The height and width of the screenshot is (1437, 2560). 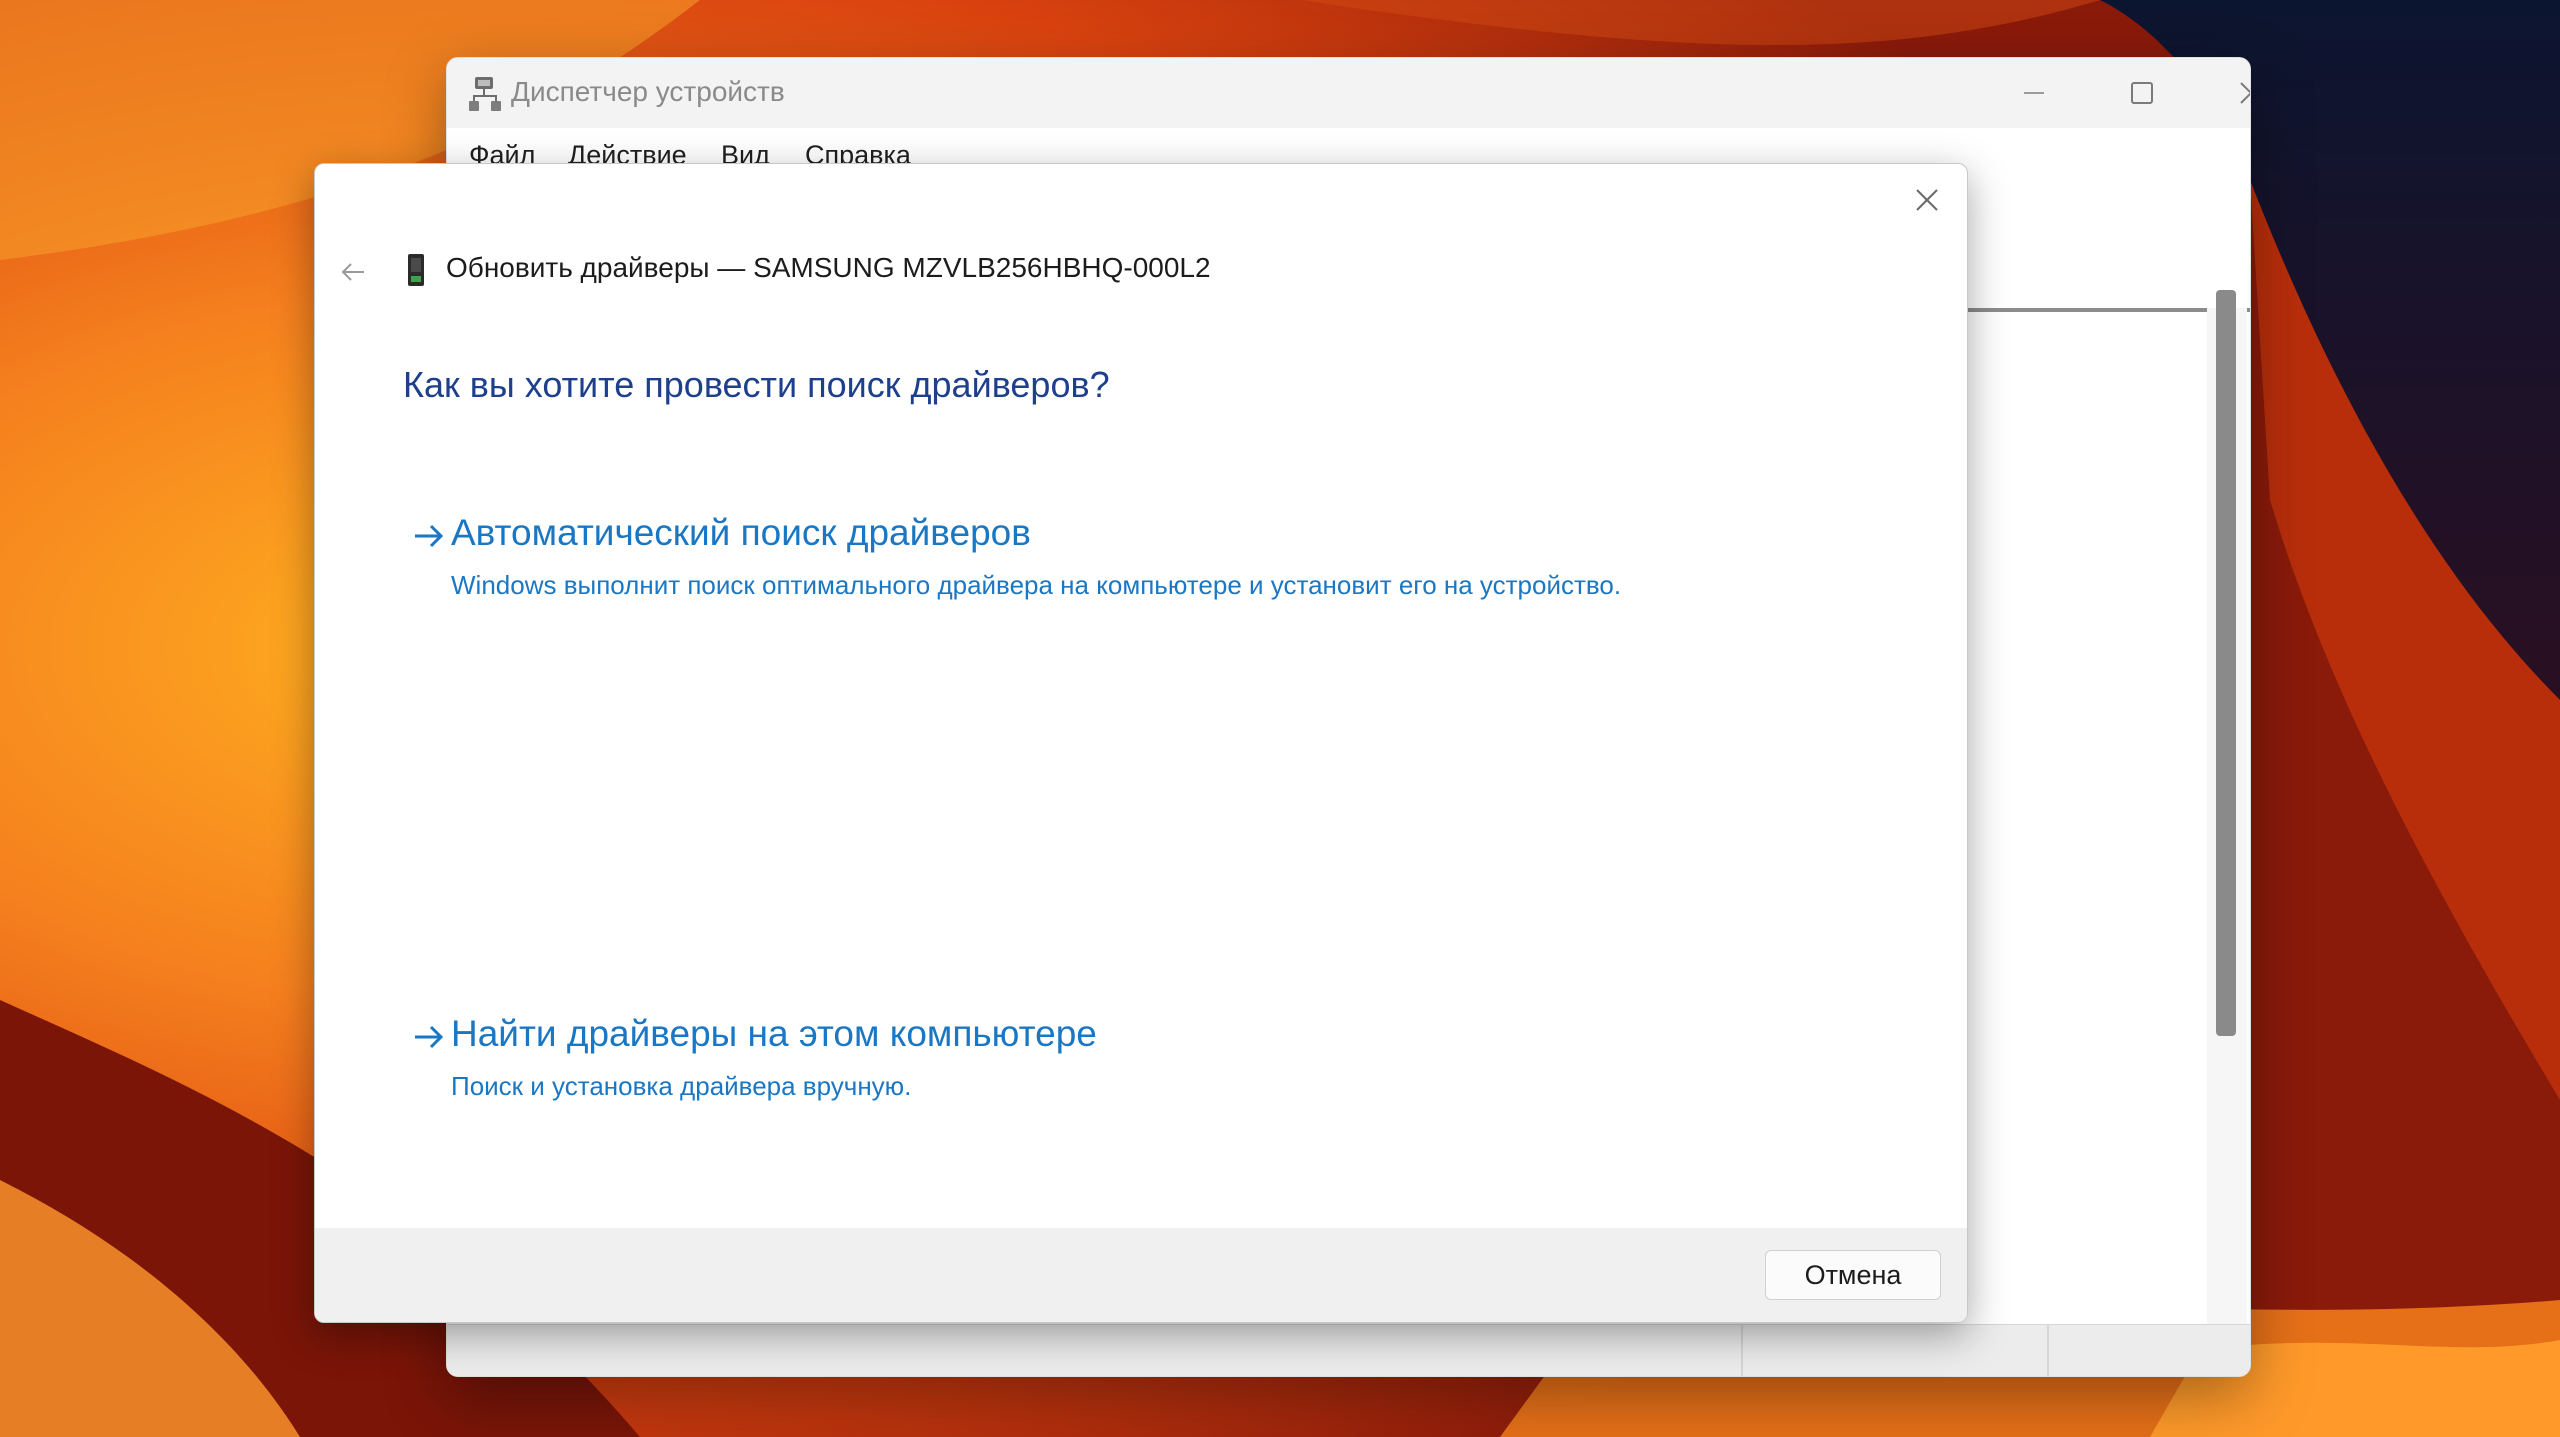 I want to click on device-manager-titlebar: Диспетчер устройств, so click(x=1348, y=93).